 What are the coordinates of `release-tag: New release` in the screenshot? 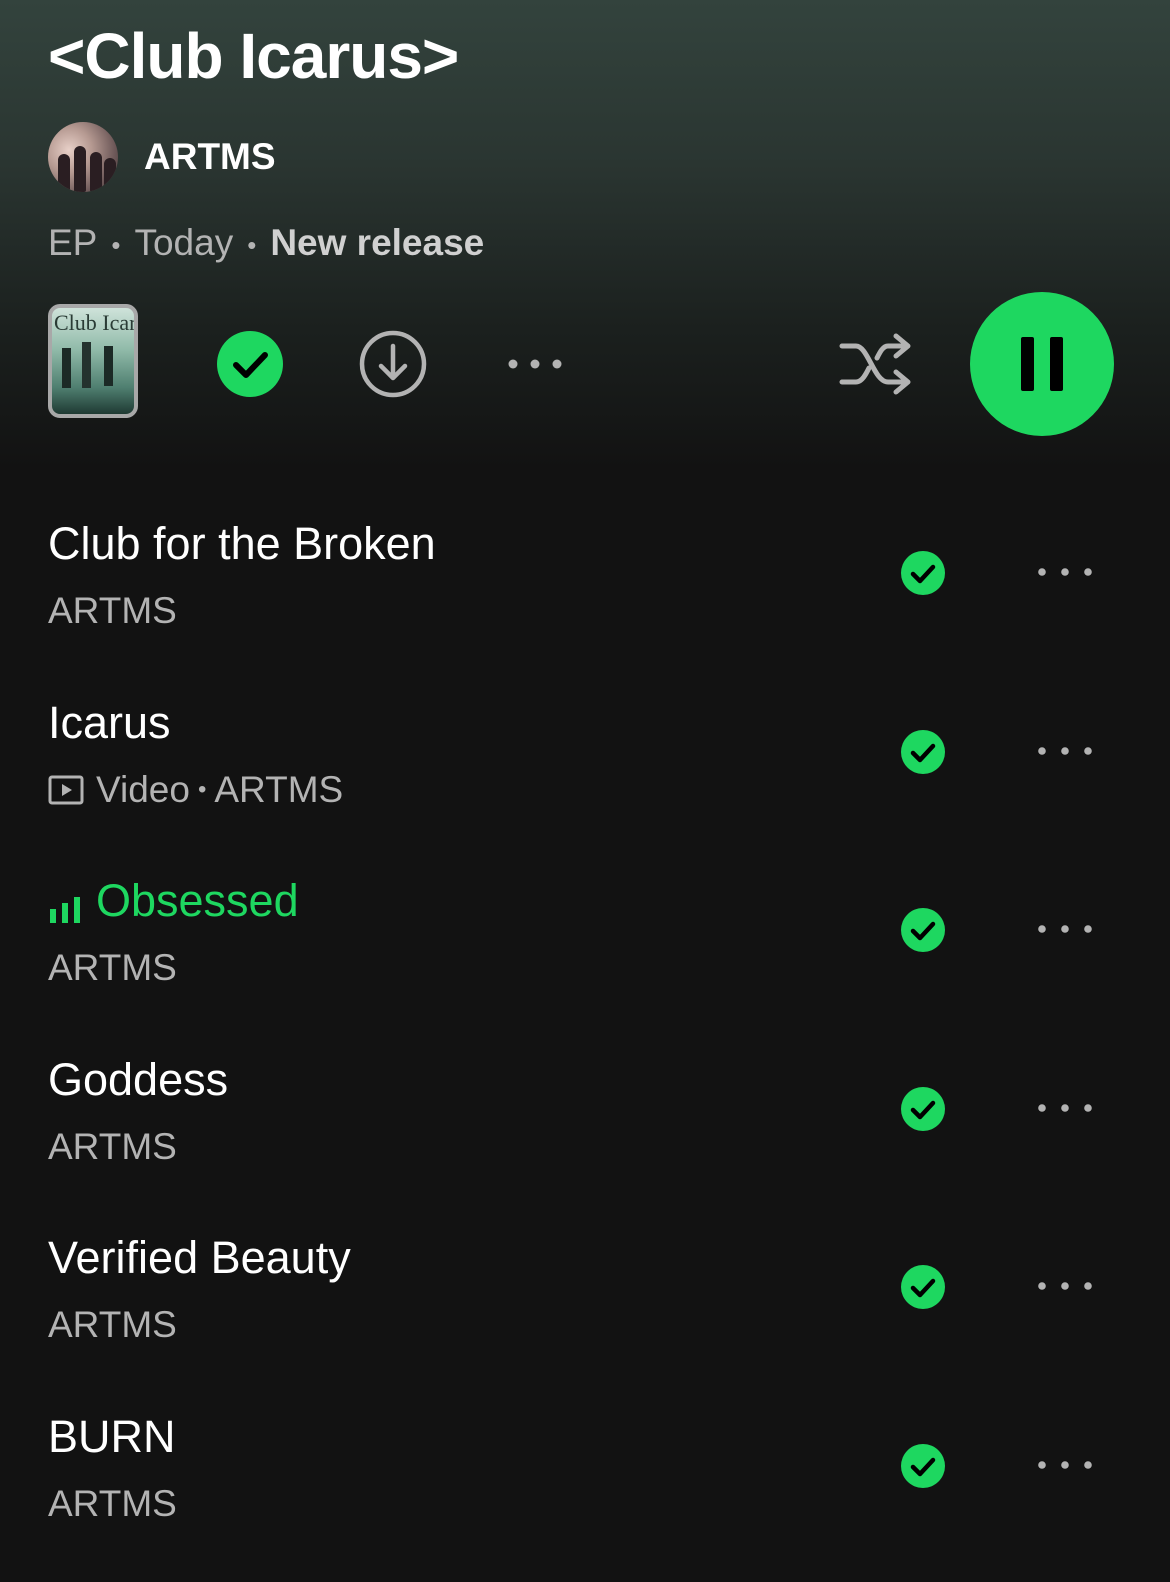 It's located at (377, 242).